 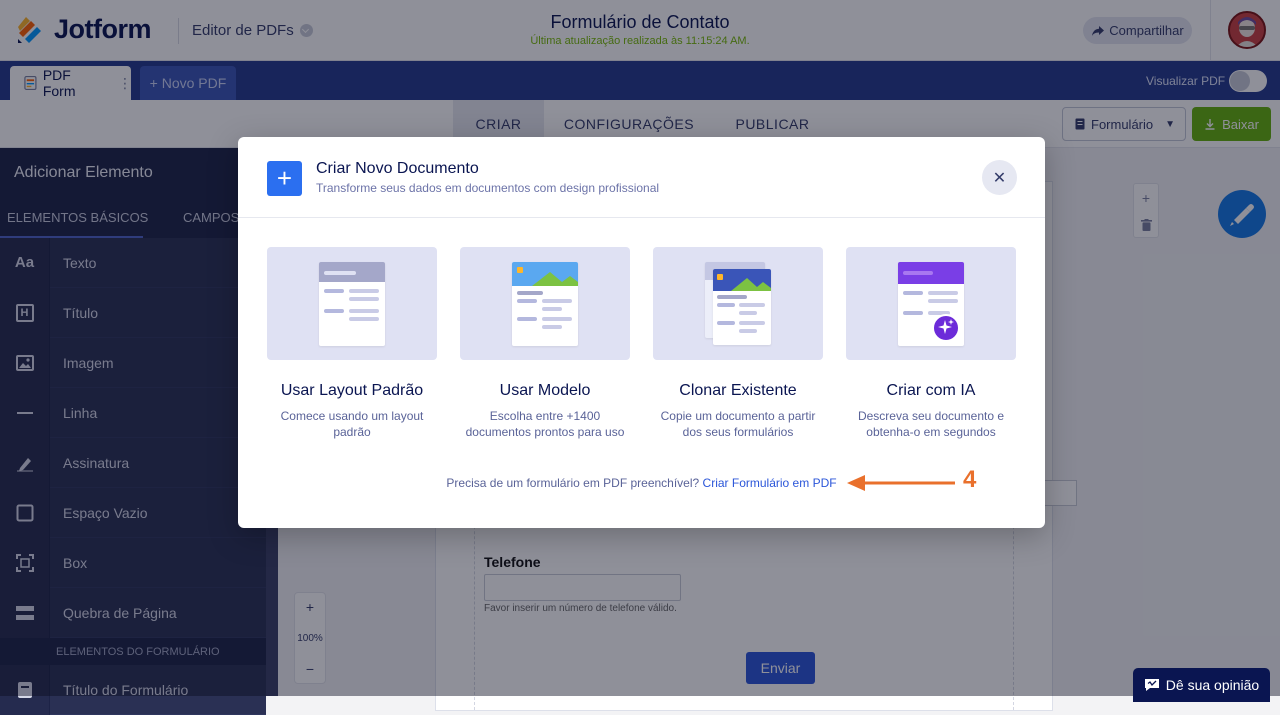 I want to click on annotation-arrow, so click(x=901, y=483).